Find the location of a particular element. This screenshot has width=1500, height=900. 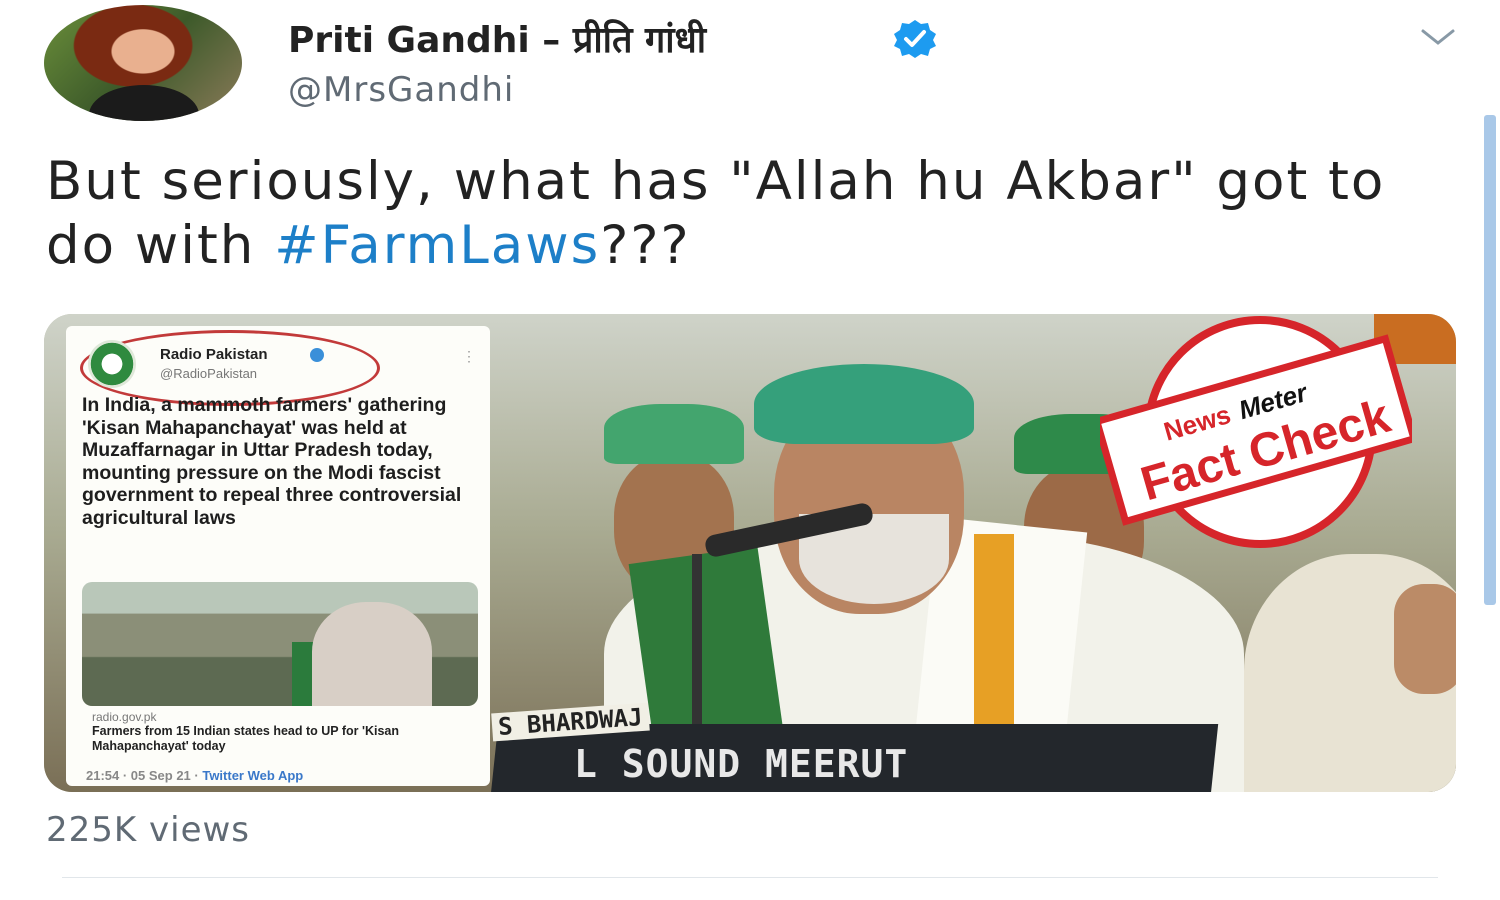

tweet-text-end: ??? is located at coordinates (645, 245).